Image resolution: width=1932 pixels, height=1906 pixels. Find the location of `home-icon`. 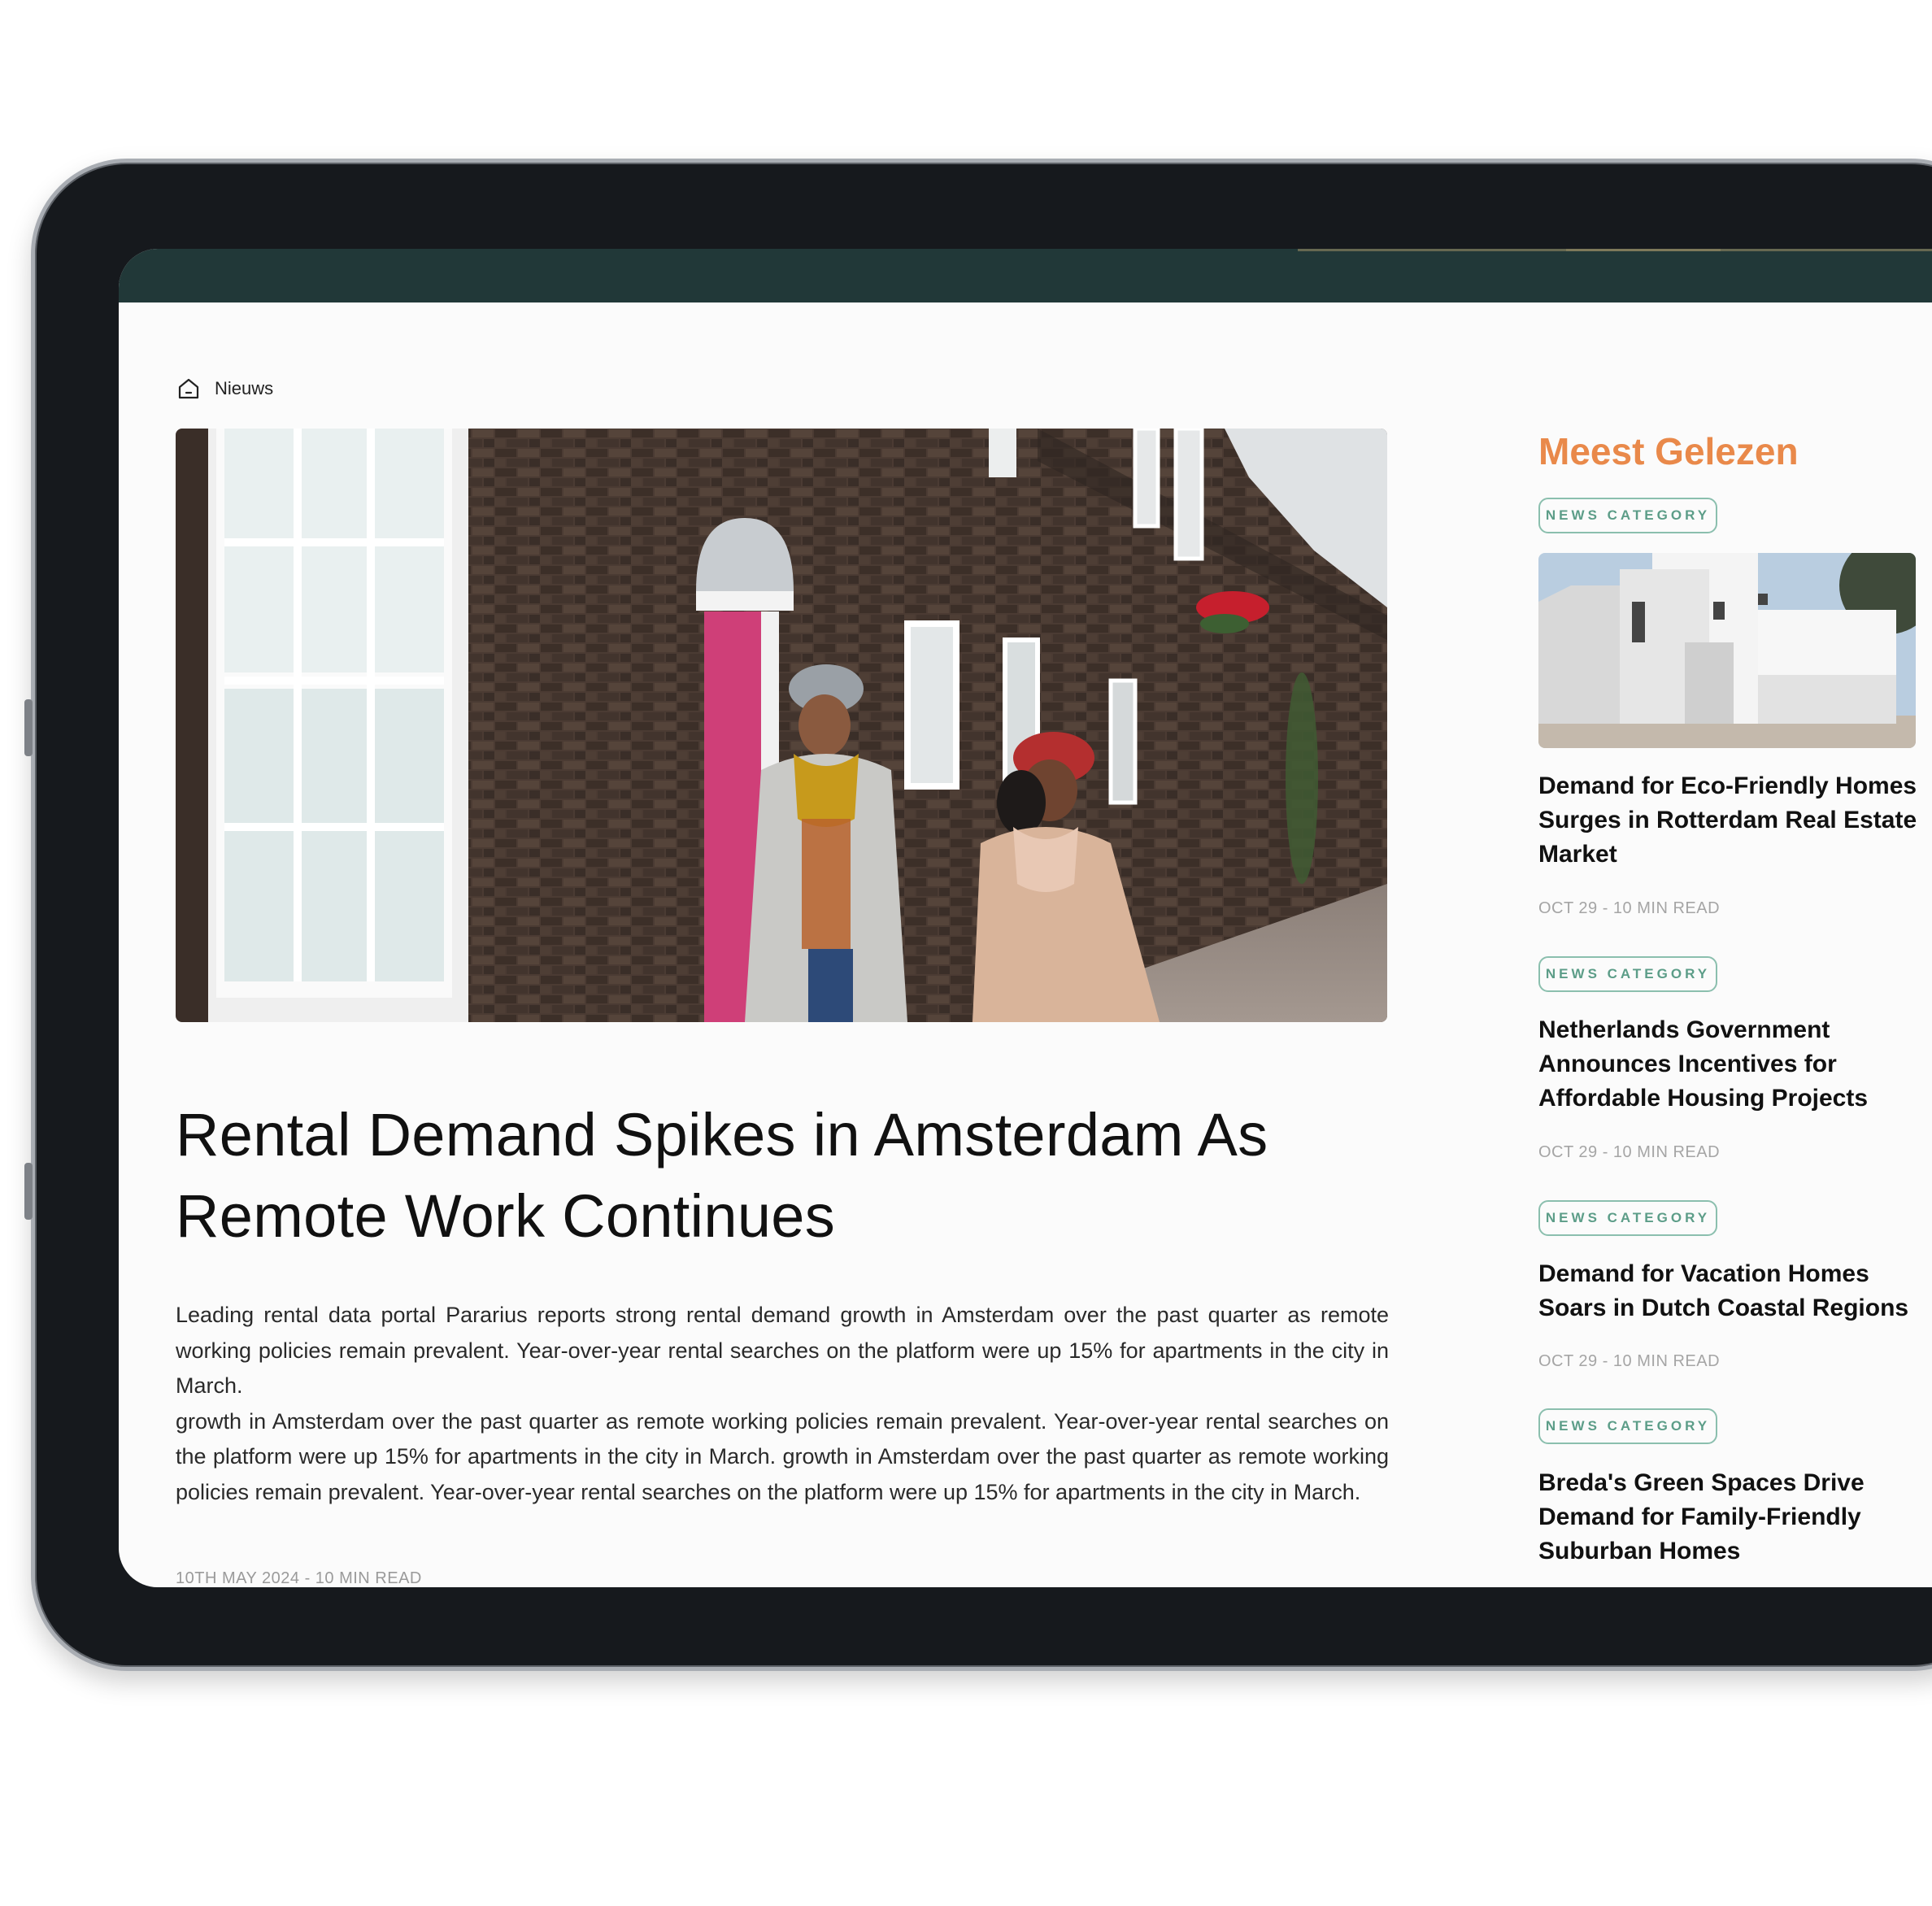

home-icon is located at coordinates (189, 389).